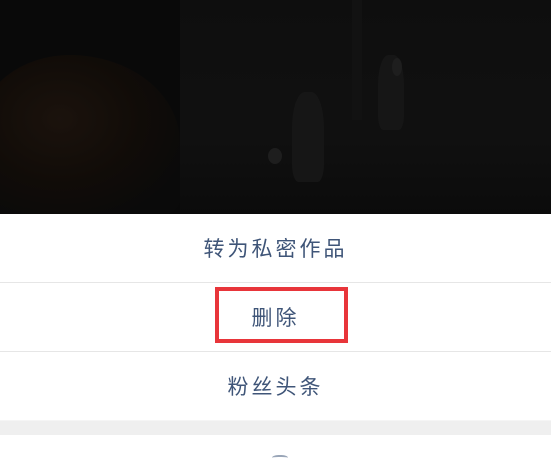  I want to click on delete-button: 删除, so click(275, 317).